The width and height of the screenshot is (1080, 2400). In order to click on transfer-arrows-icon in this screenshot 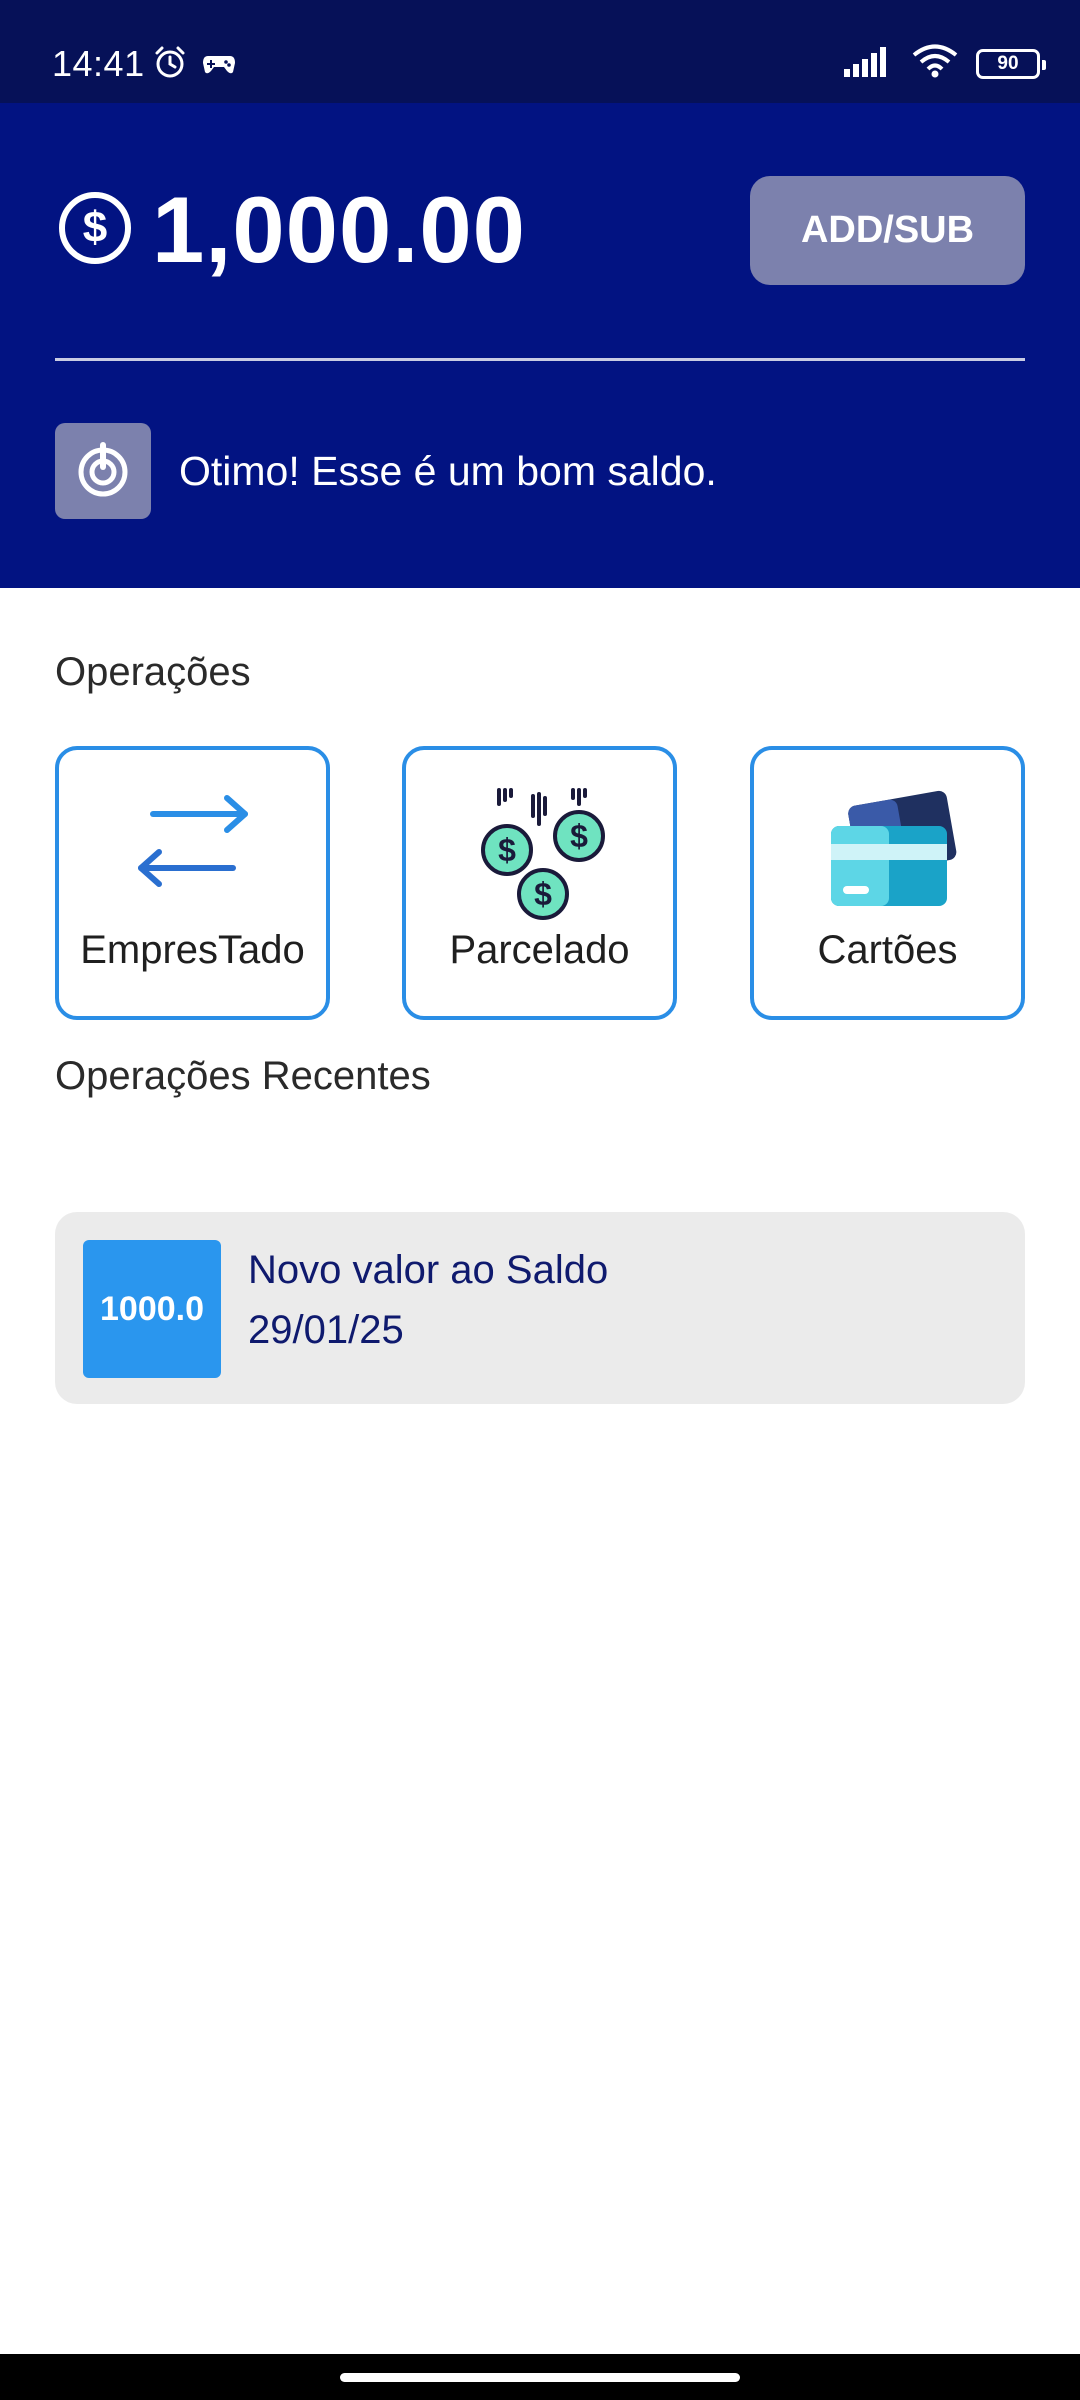, I will do `click(193, 843)`.